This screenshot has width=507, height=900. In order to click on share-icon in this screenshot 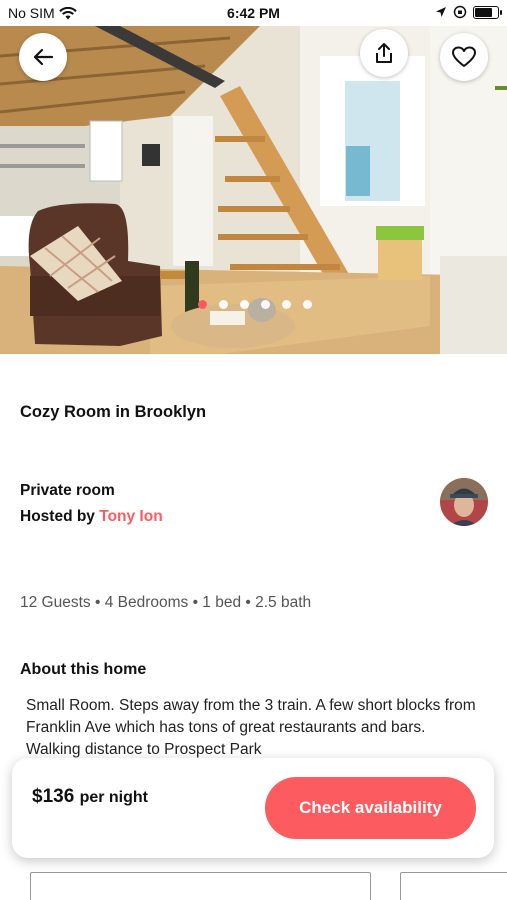, I will do `click(384, 53)`.